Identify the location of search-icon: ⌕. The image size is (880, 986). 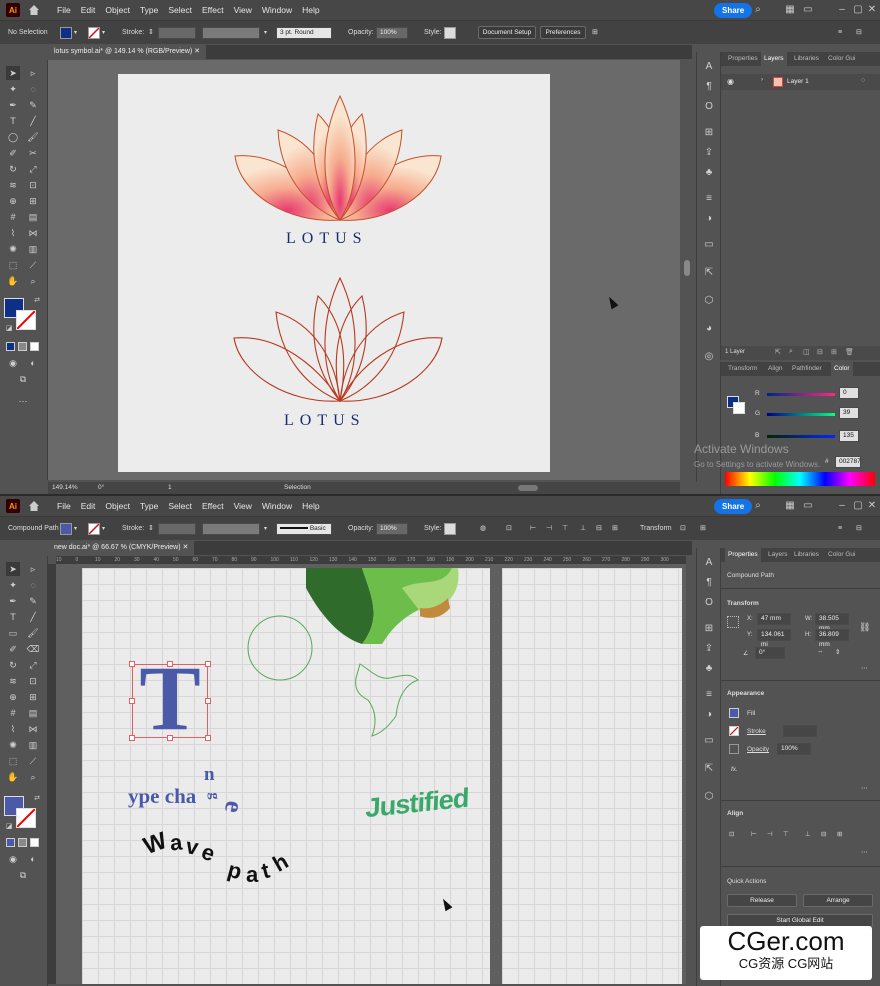
(758, 10).